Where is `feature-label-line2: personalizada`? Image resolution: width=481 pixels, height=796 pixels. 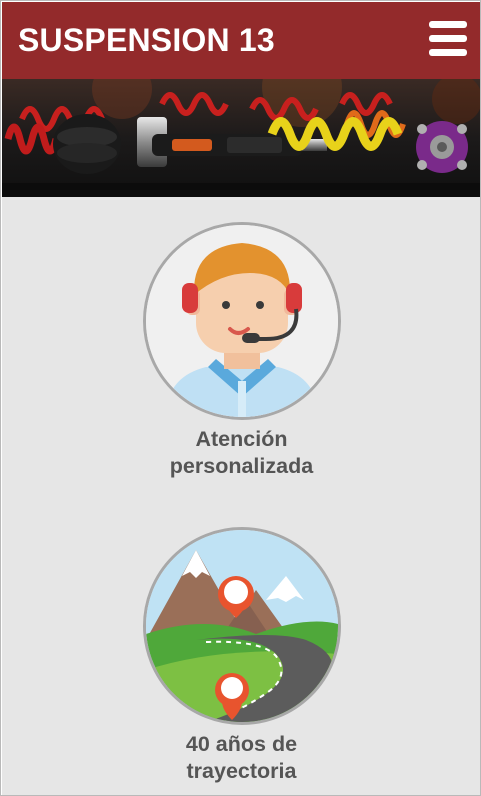 feature-label-line2: personalizada is located at coordinates (241, 466).